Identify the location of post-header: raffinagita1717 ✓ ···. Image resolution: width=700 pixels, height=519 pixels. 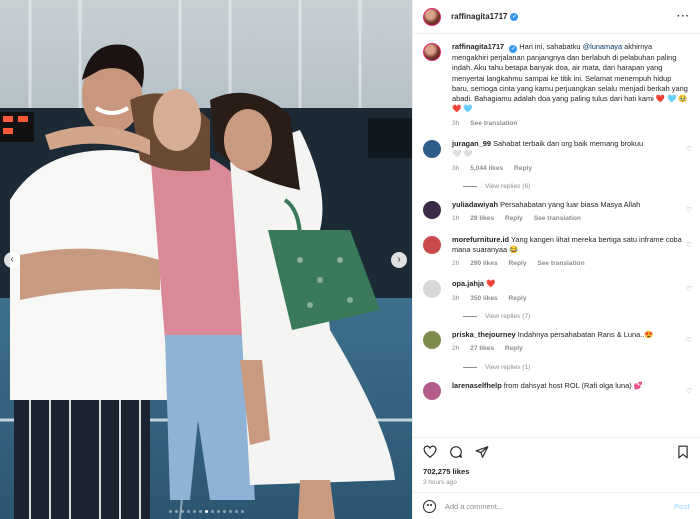
(556, 17).